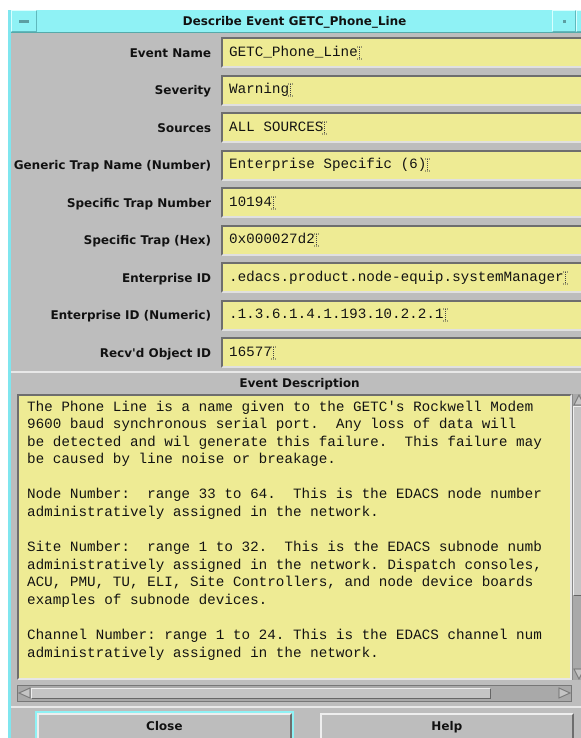 The width and height of the screenshot is (581, 738). Describe the element at coordinates (294, 693) in the screenshot. I see `horizontal-scrollbar` at that location.